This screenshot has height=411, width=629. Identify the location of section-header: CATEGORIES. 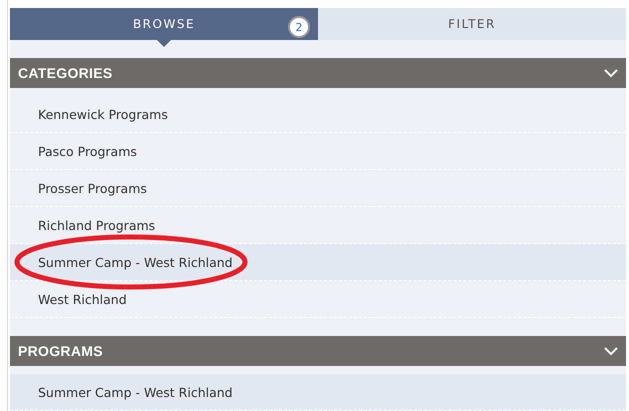
(318, 73).